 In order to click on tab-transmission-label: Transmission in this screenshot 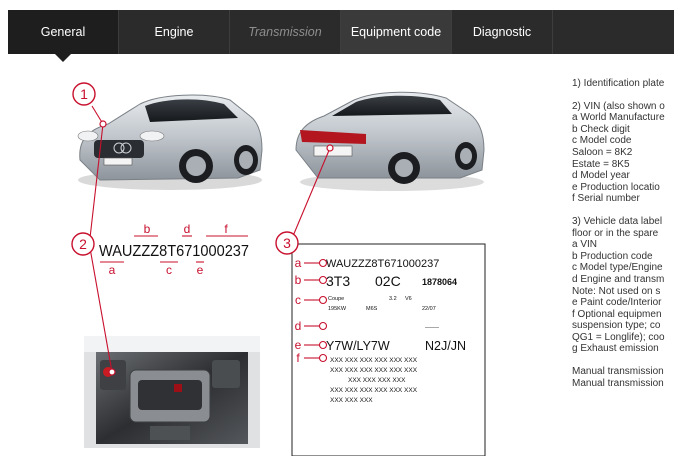, I will do `click(285, 32)`.